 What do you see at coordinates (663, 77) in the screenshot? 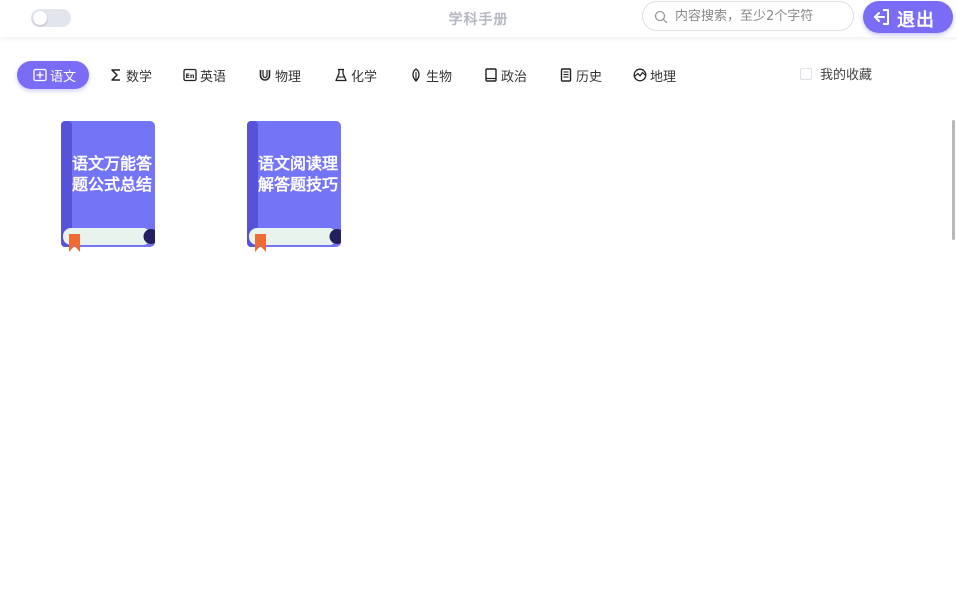
I see `tab-label: 地理` at bounding box center [663, 77].